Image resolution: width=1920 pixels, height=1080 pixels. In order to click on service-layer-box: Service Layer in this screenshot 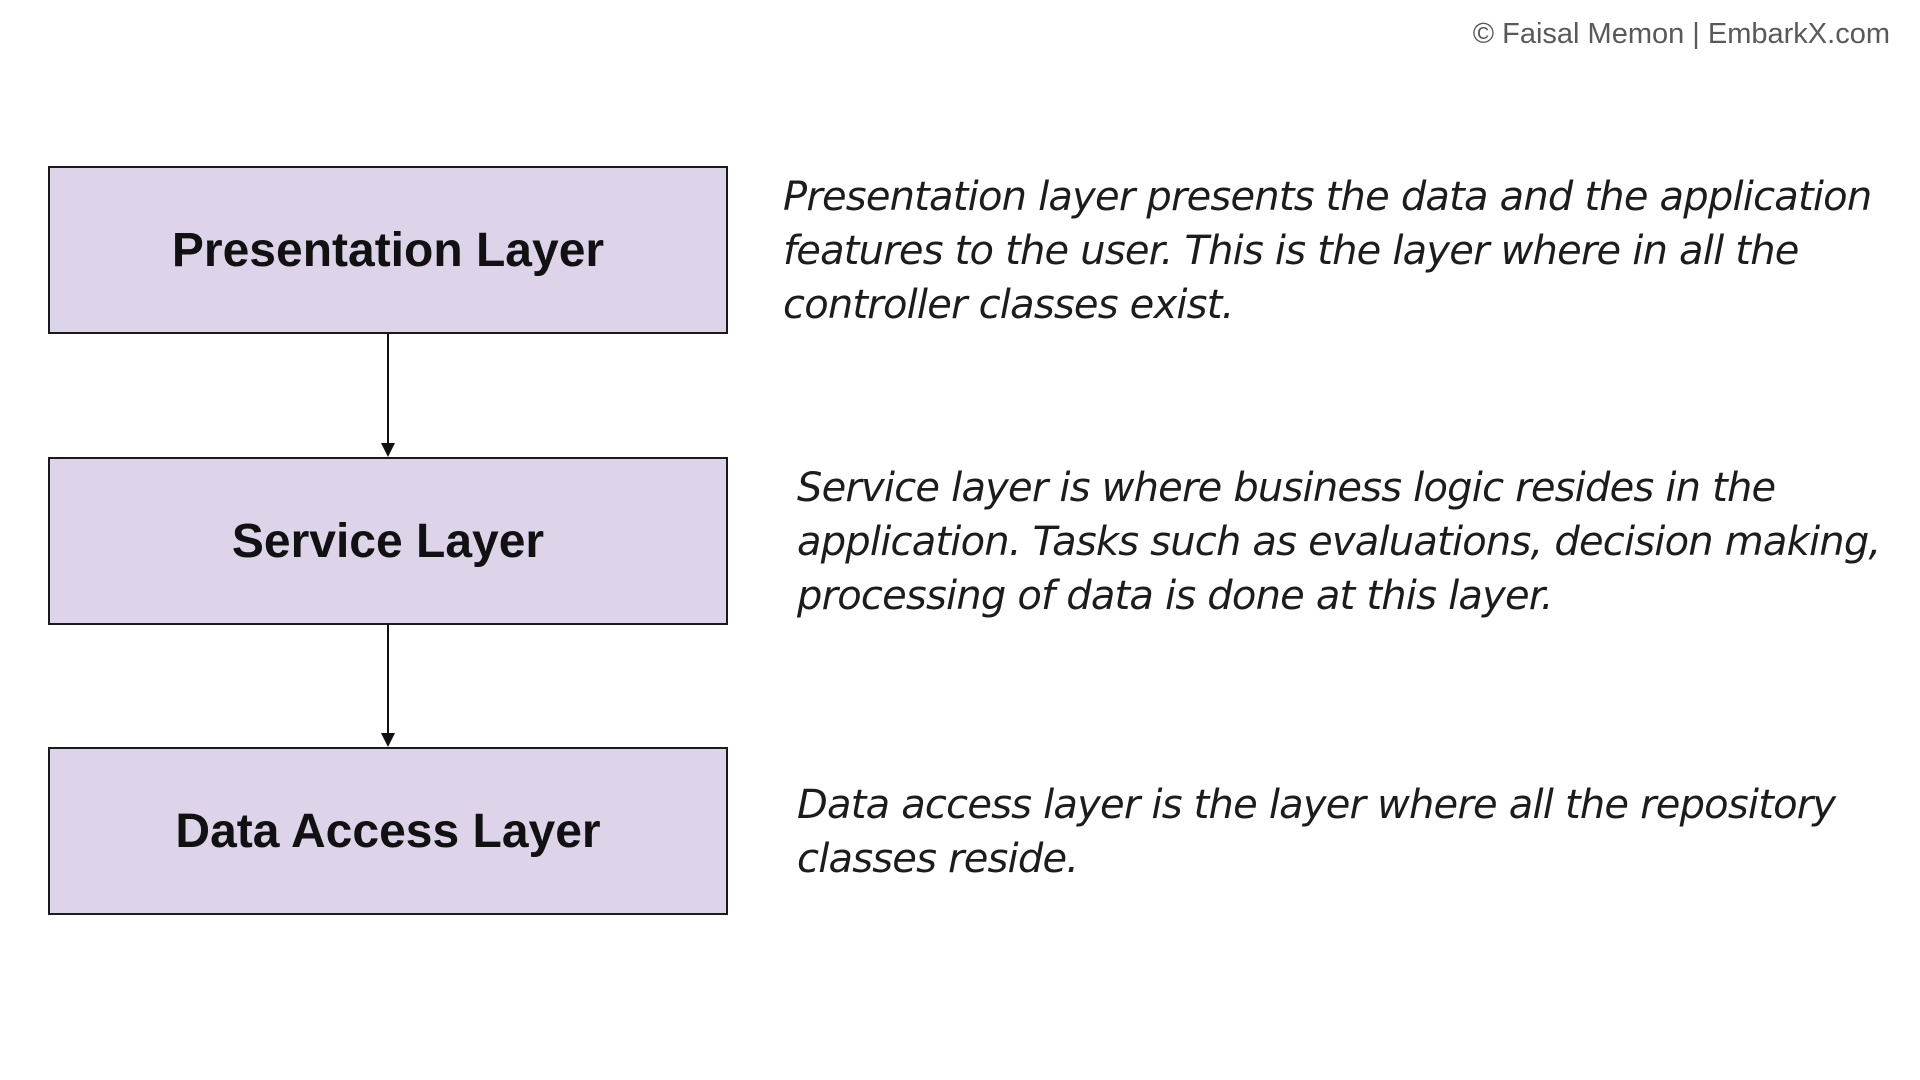, I will do `click(388, 541)`.